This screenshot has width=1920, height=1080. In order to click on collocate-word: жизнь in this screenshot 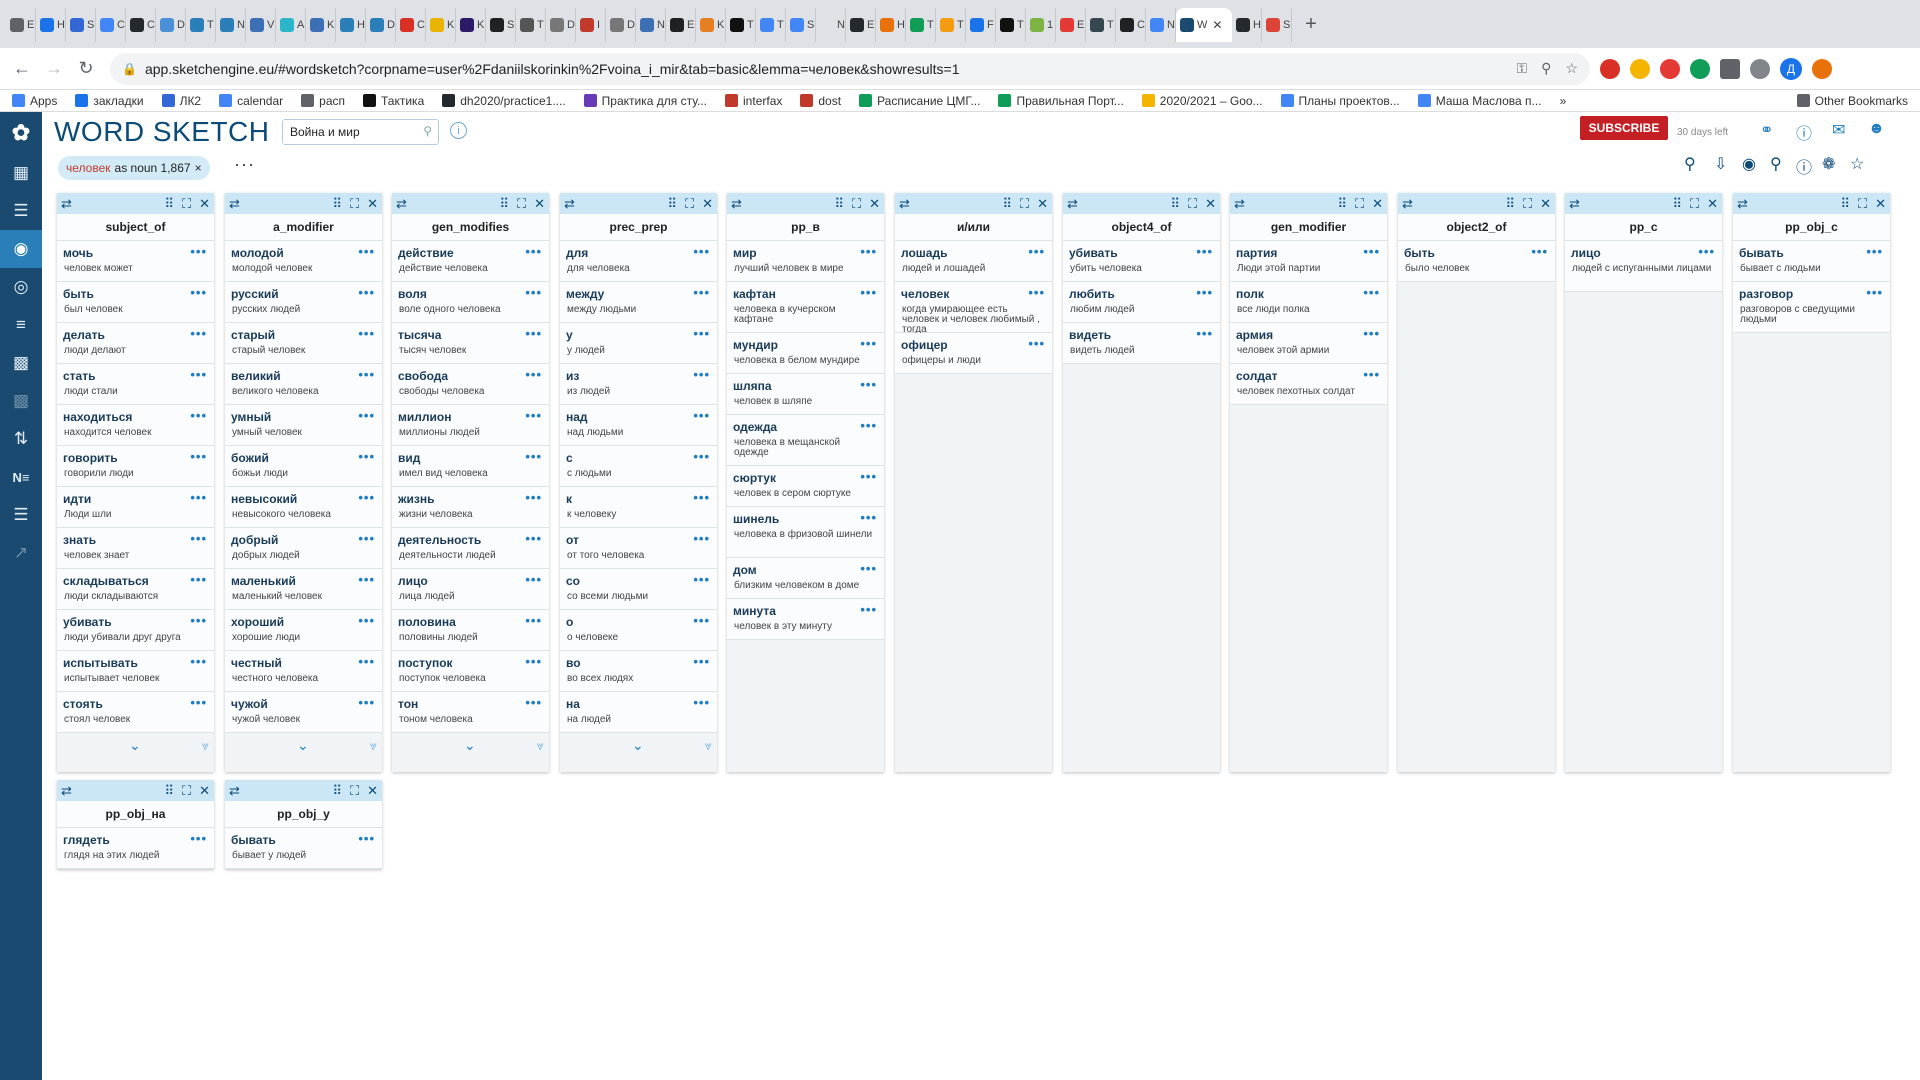, I will do `click(470, 499)`.